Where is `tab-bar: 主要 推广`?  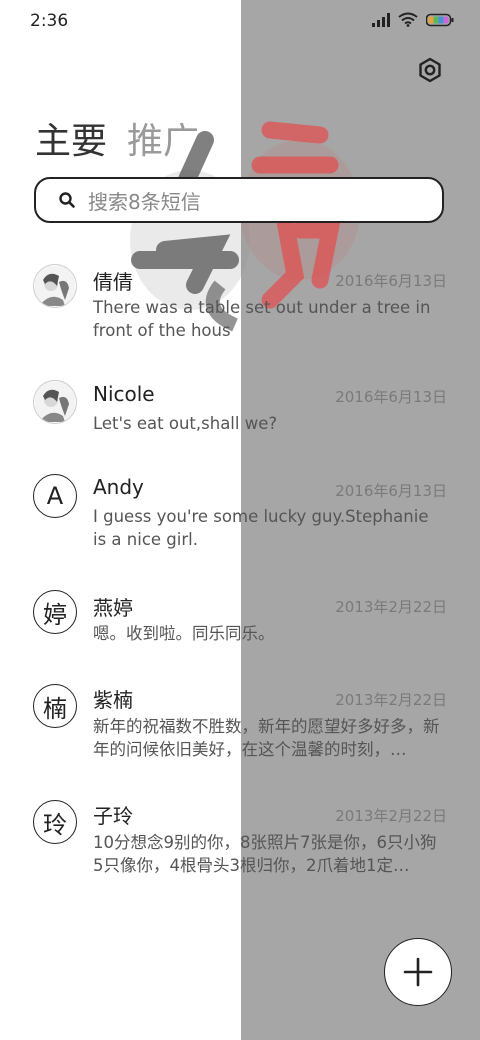
tab-bar: 主要 推广 is located at coordinates (117, 138).